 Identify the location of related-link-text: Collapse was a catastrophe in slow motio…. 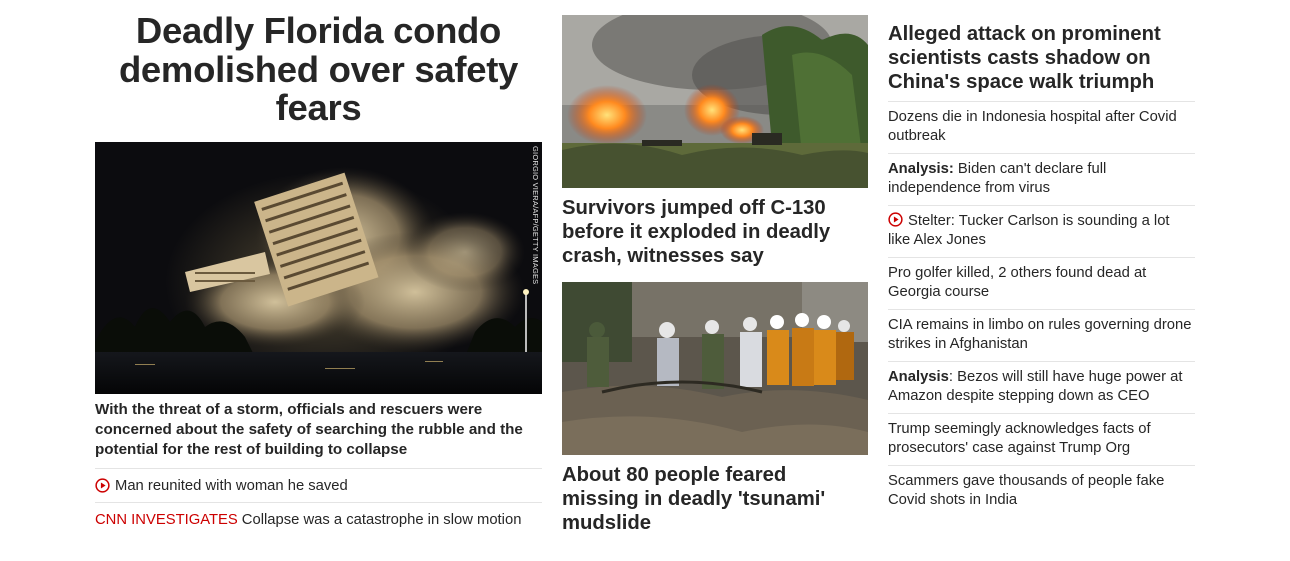
(381, 519).